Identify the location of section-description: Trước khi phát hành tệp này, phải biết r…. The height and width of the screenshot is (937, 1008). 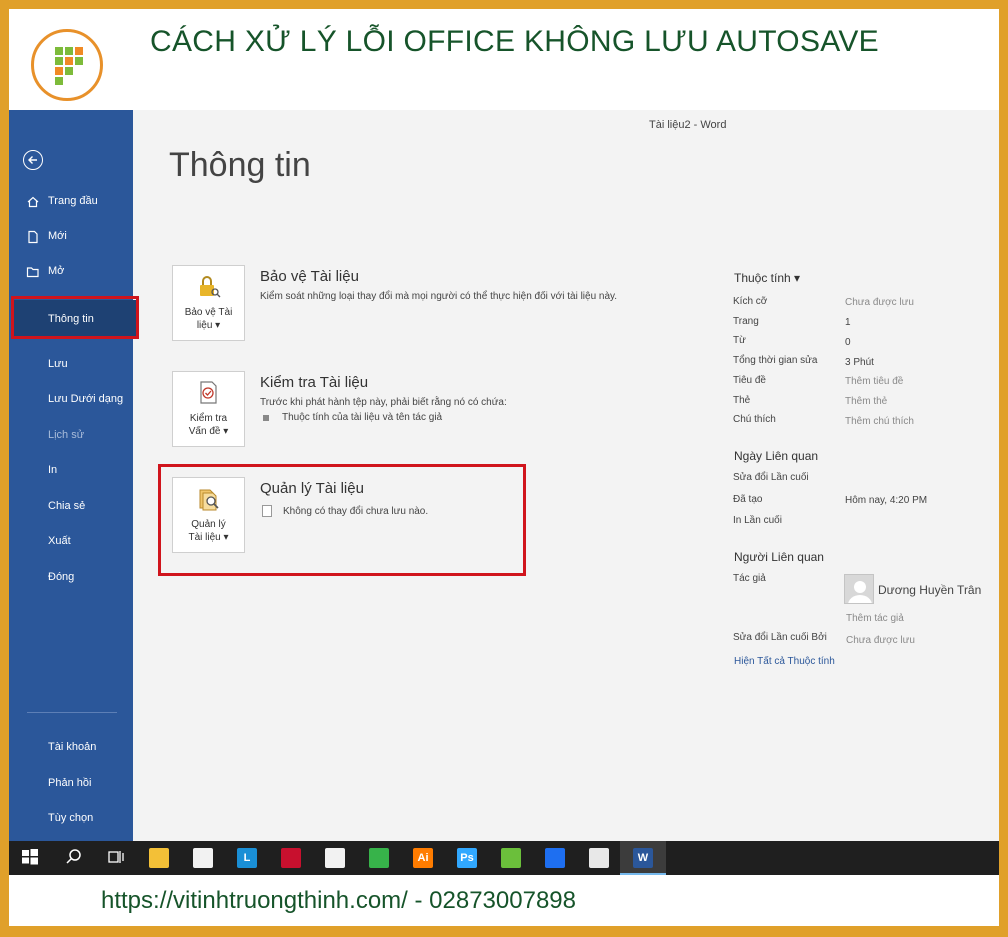
(383, 402).